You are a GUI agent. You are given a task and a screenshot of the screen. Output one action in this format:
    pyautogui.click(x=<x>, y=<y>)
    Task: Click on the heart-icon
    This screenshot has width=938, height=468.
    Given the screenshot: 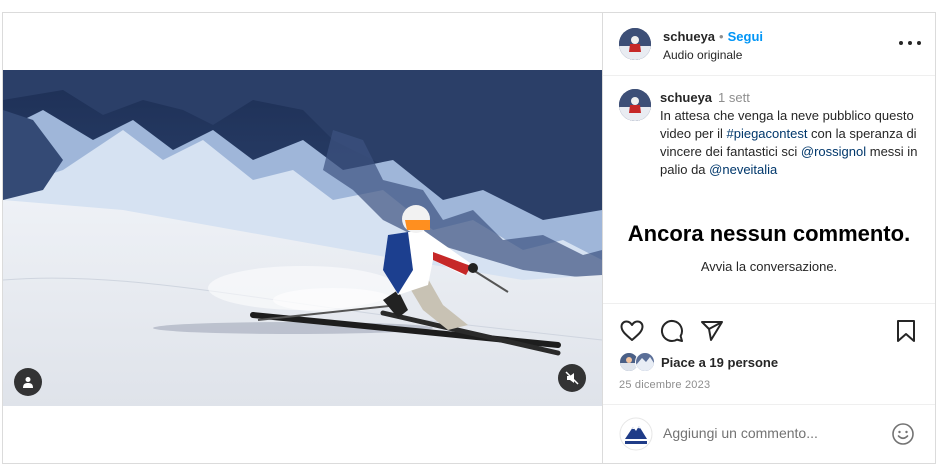 What is the action you would take?
    pyautogui.click(x=632, y=331)
    